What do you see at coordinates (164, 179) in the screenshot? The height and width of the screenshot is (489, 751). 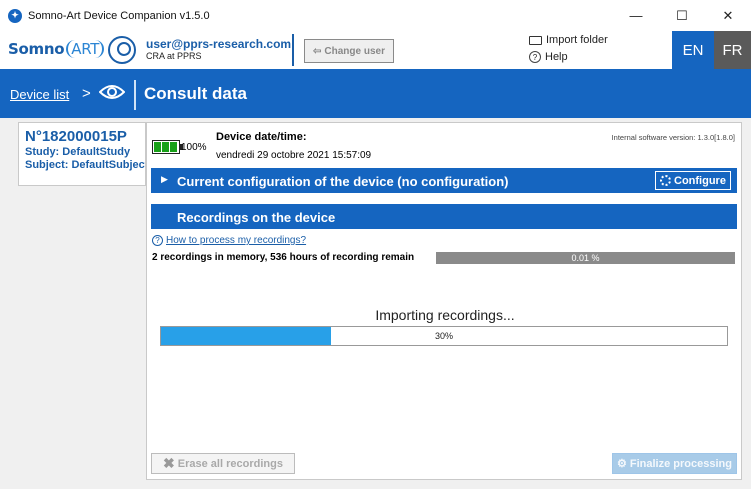 I see `chevron-right-icon: ▶` at bounding box center [164, 179].